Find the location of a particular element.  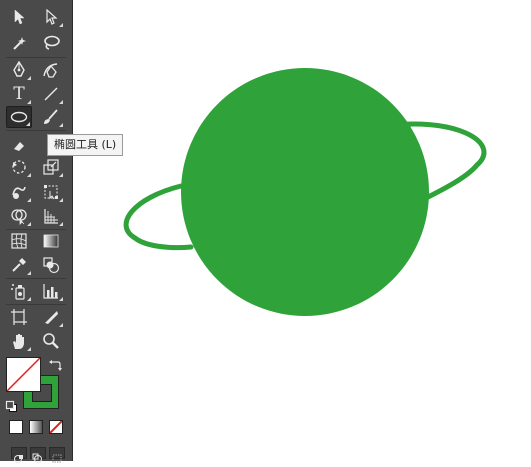

lasso-icon is located at coordinates (52, 42).